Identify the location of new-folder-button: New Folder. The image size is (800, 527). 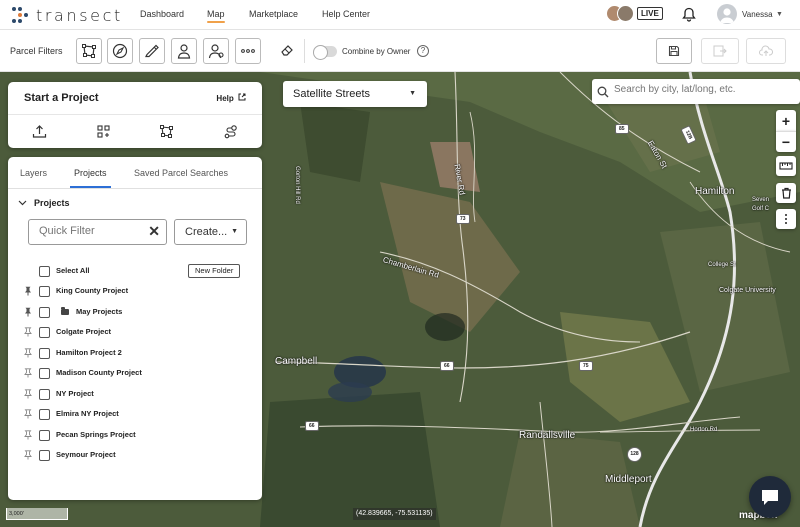
(214, 271).